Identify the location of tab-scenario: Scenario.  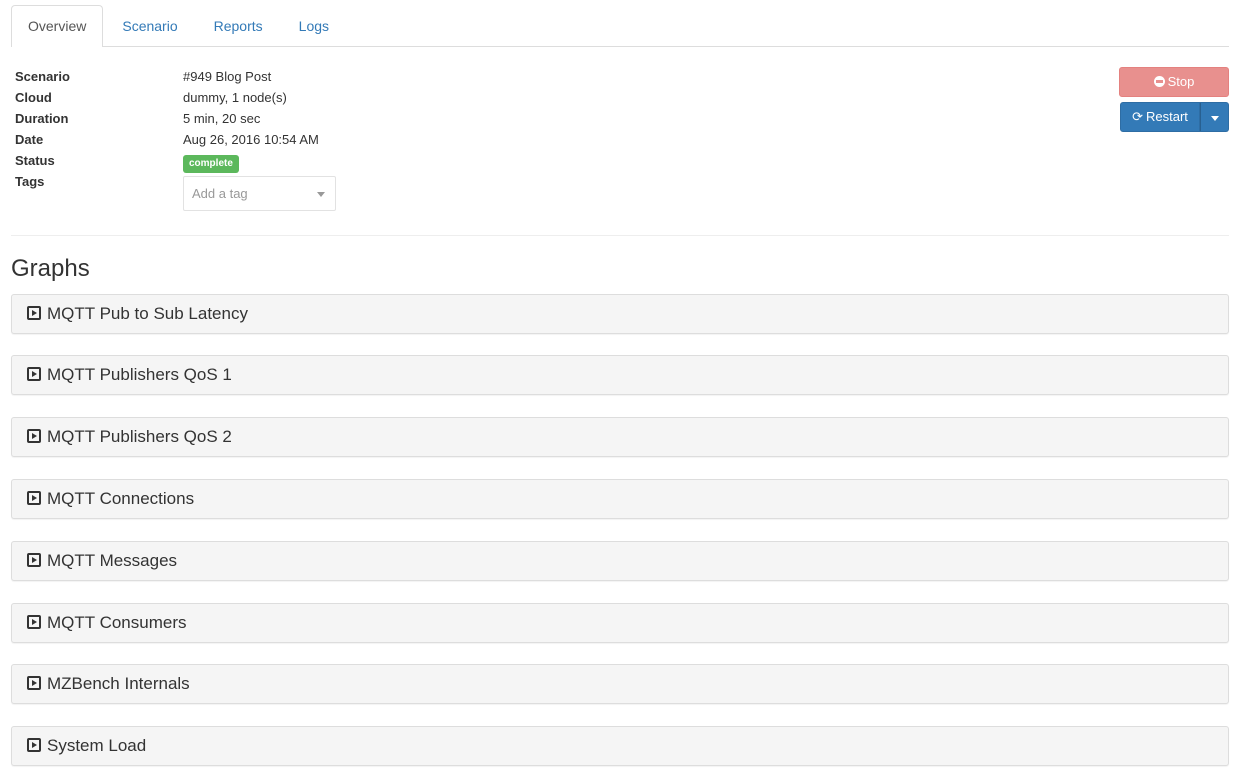
(149, 25).